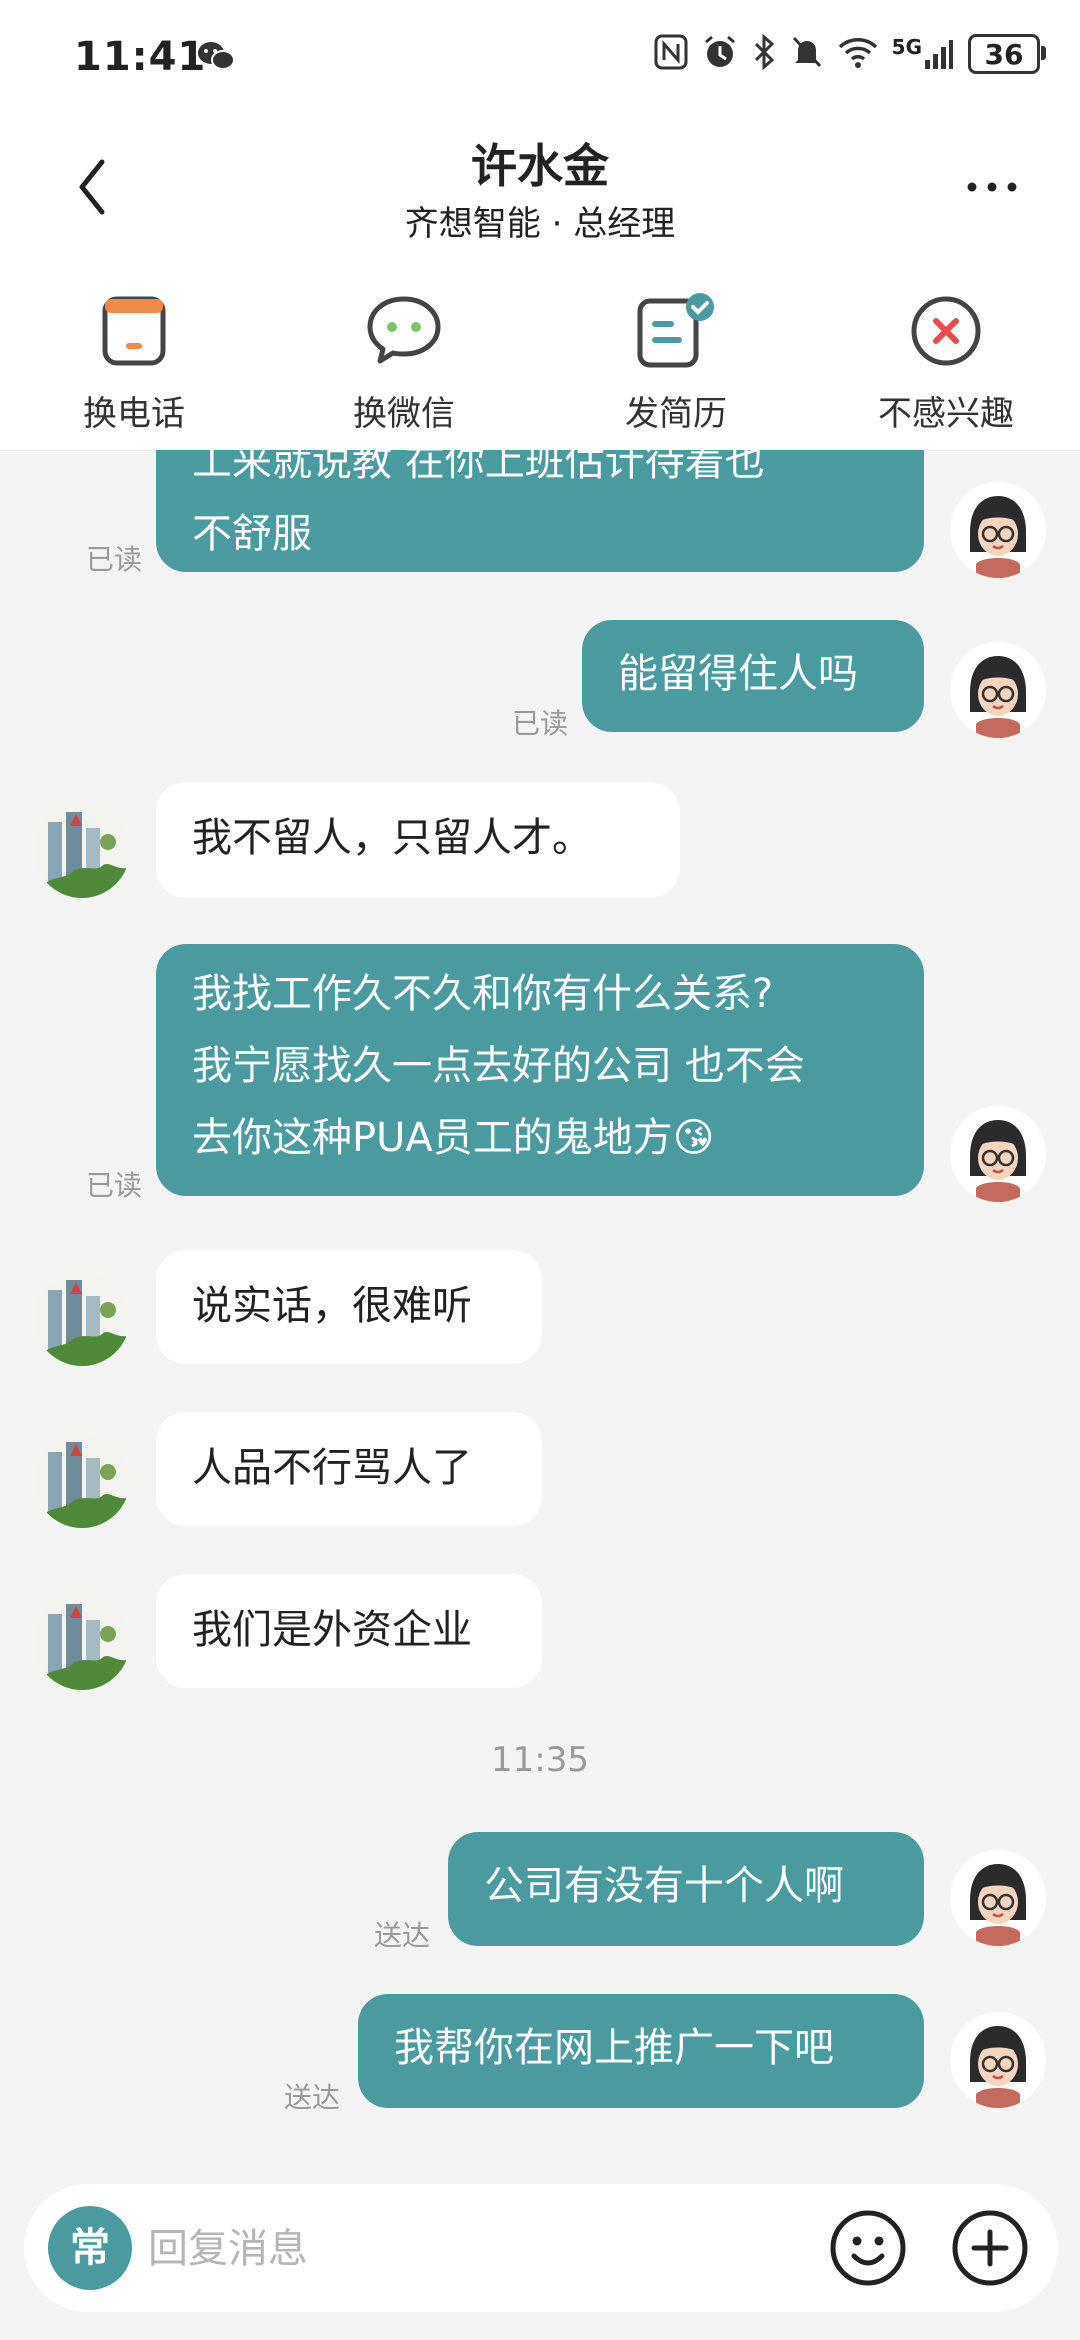 The image size is (1080, 2340). I want to click on action-exchange-wechat: 换微信, so click(404, 360).